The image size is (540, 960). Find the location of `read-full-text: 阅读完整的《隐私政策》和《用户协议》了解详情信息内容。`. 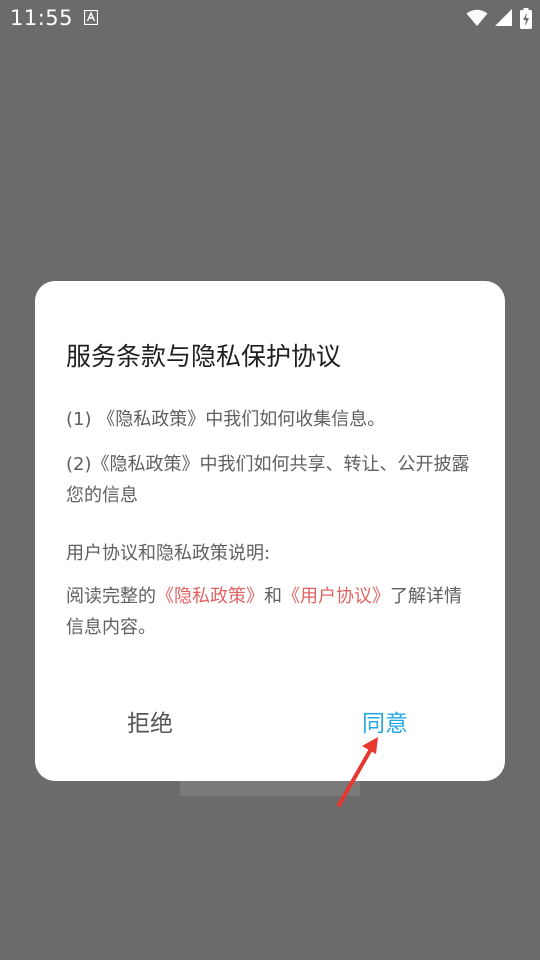

read-full-text: 阅读完整的《隐私政策》和《用户协议》了解详情信息内容。 is located at coordinates (271, 612).